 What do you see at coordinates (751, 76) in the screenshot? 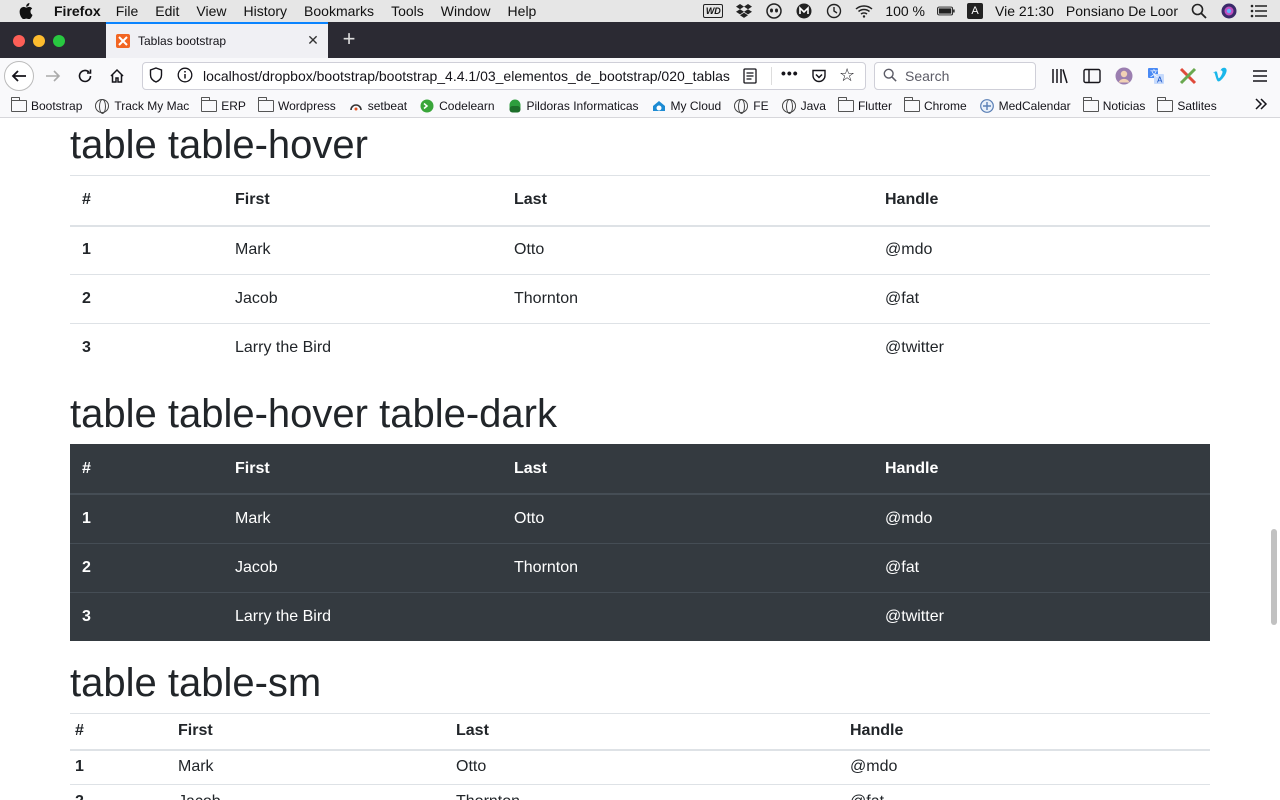
I see `reader-view-icon` at bounding box center [751, 76].